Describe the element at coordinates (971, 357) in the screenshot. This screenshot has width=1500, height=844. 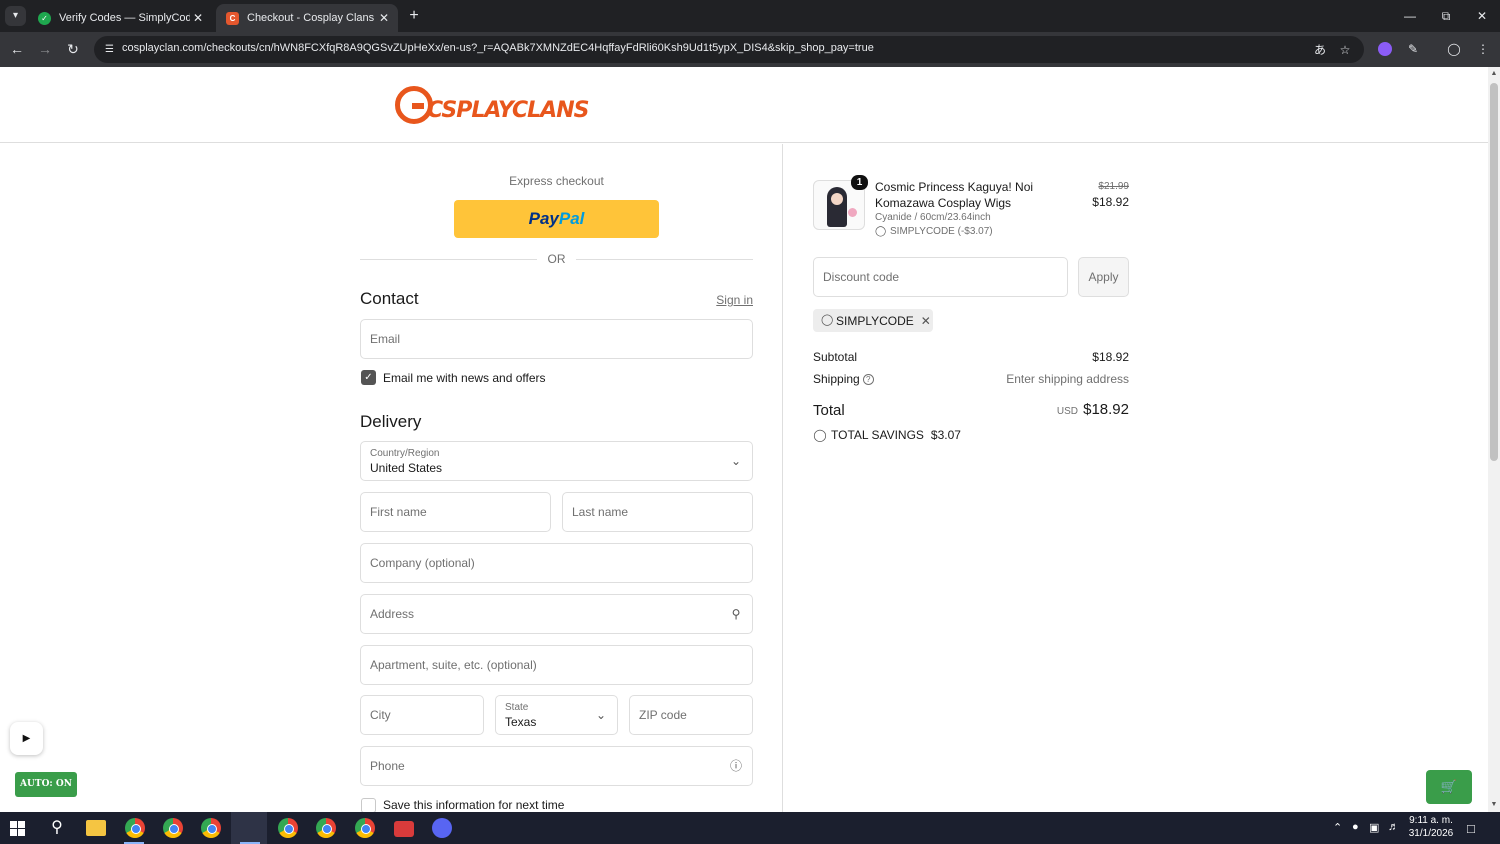
I see `subtotal-row: Subtotal $18.92` at that location.